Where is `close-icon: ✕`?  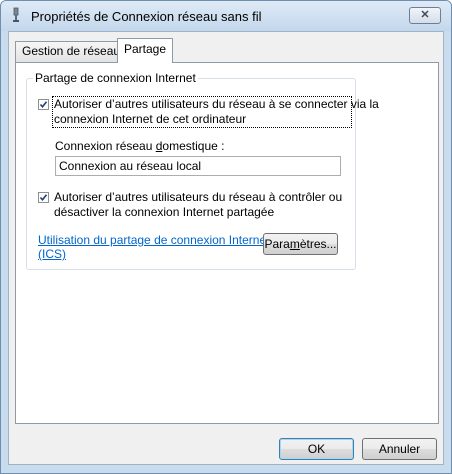
close-icon: ✕ is located at coordinates (425, 15).